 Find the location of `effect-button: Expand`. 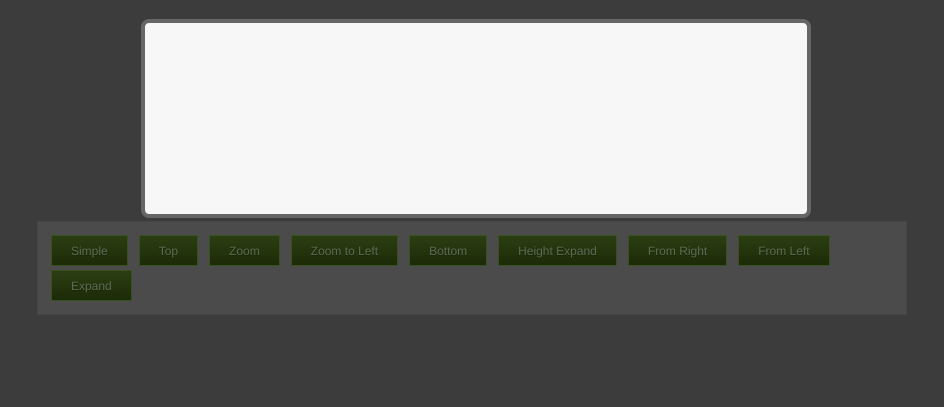

effect-button: Expand is located at coordinates (91, 285).